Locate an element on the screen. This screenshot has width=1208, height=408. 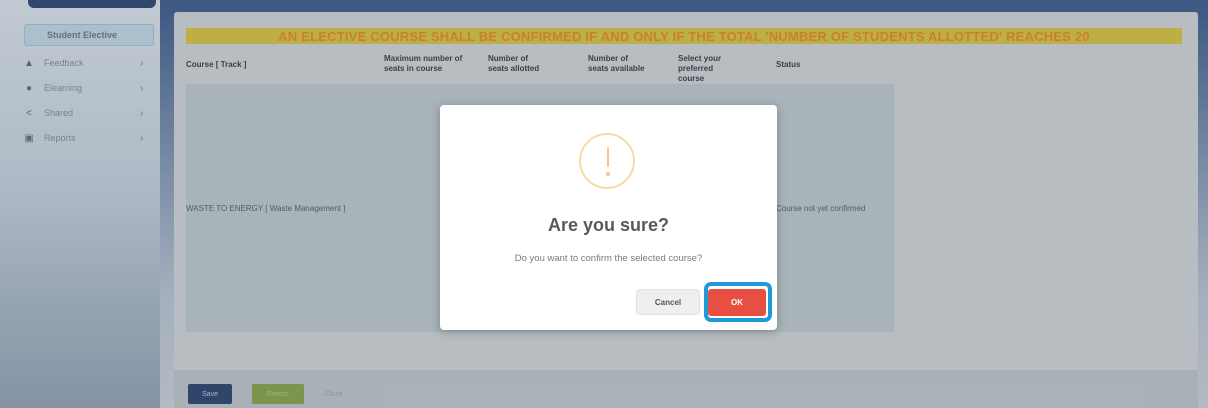
ok-button-label: OK is located at coordinates (737, 302).